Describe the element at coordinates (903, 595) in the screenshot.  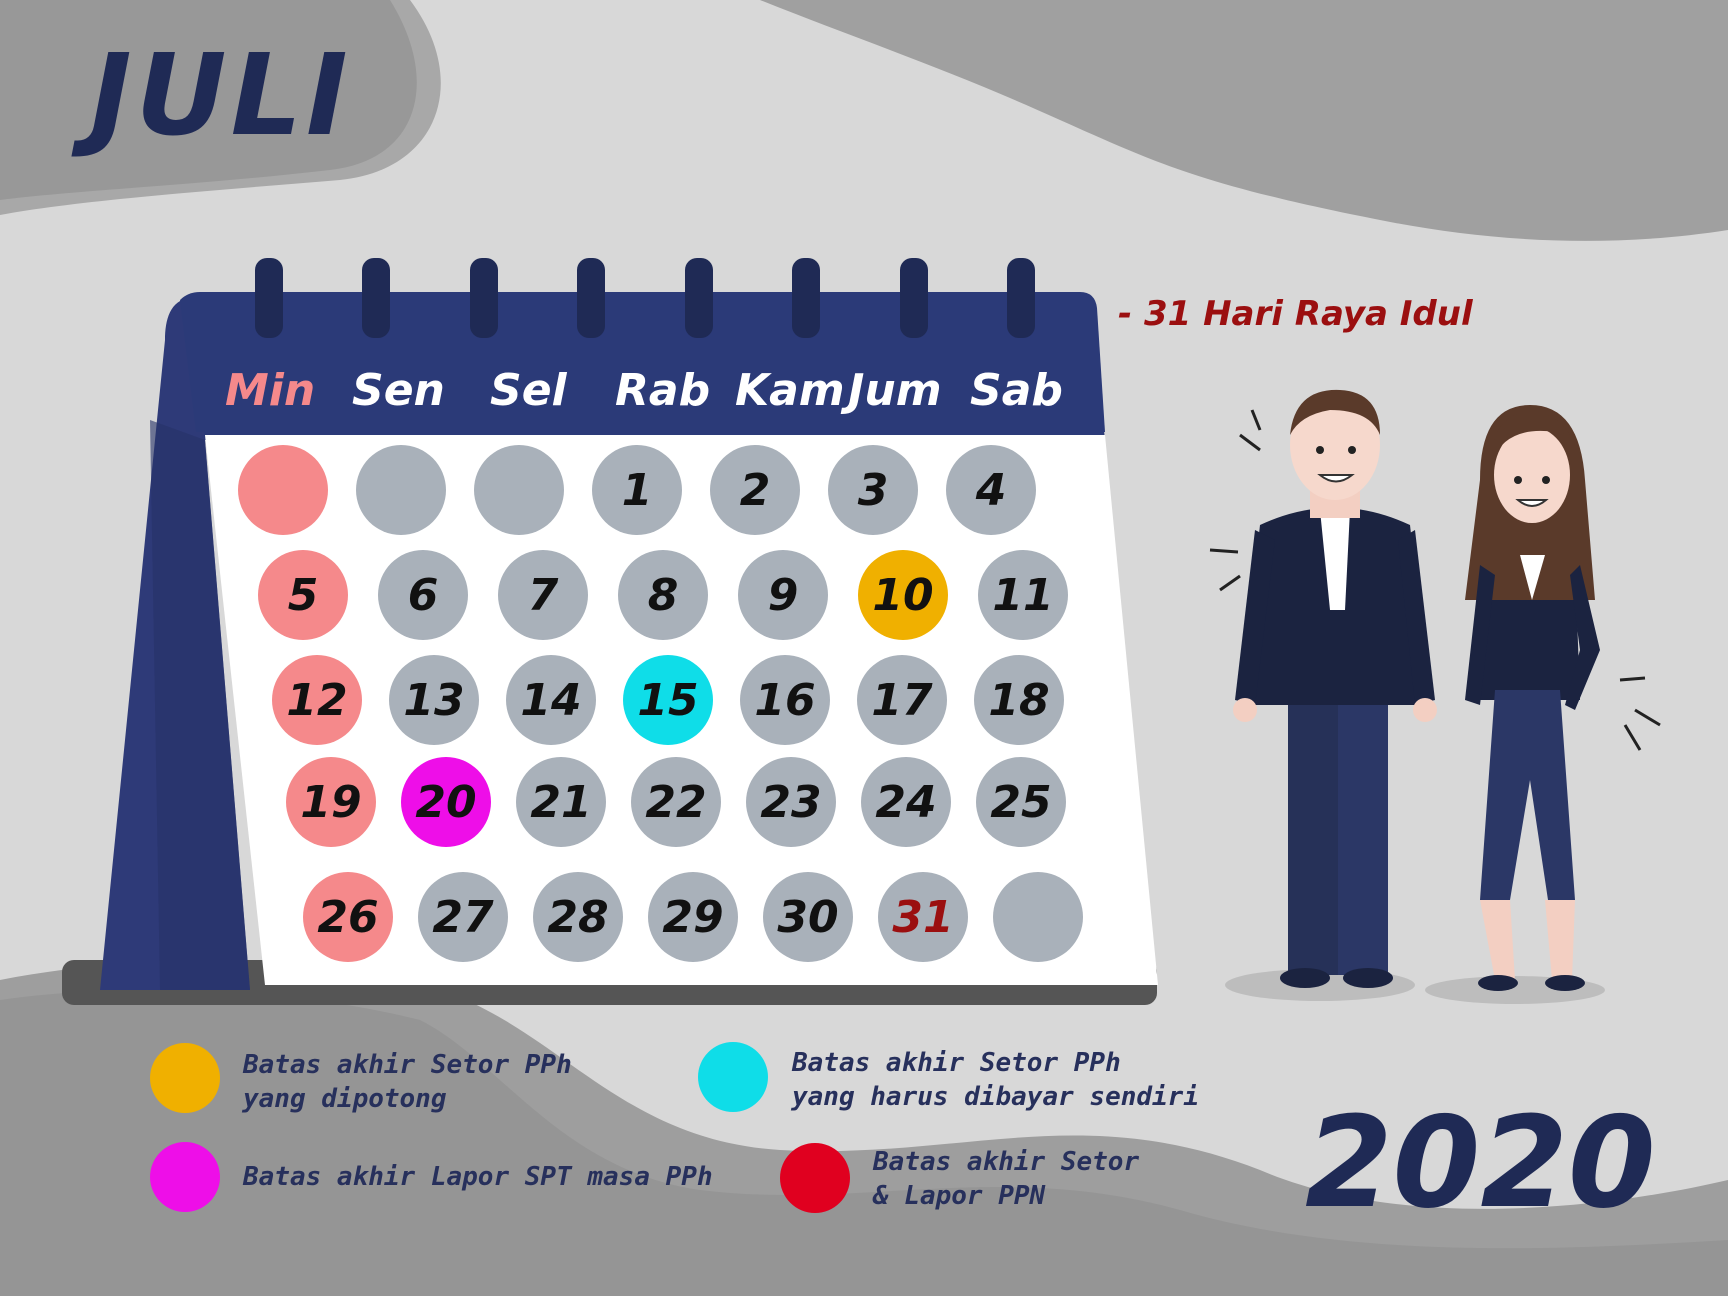
I see `day-cell: 10` at that location.